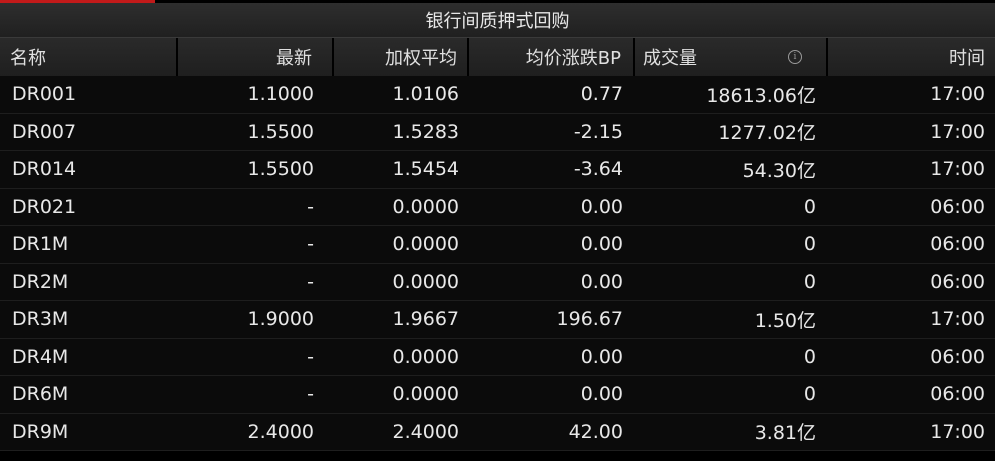 This screenshot has height=461, width=995. I want to click on cell-weighted-average: 1.5454, so click(425, 169).